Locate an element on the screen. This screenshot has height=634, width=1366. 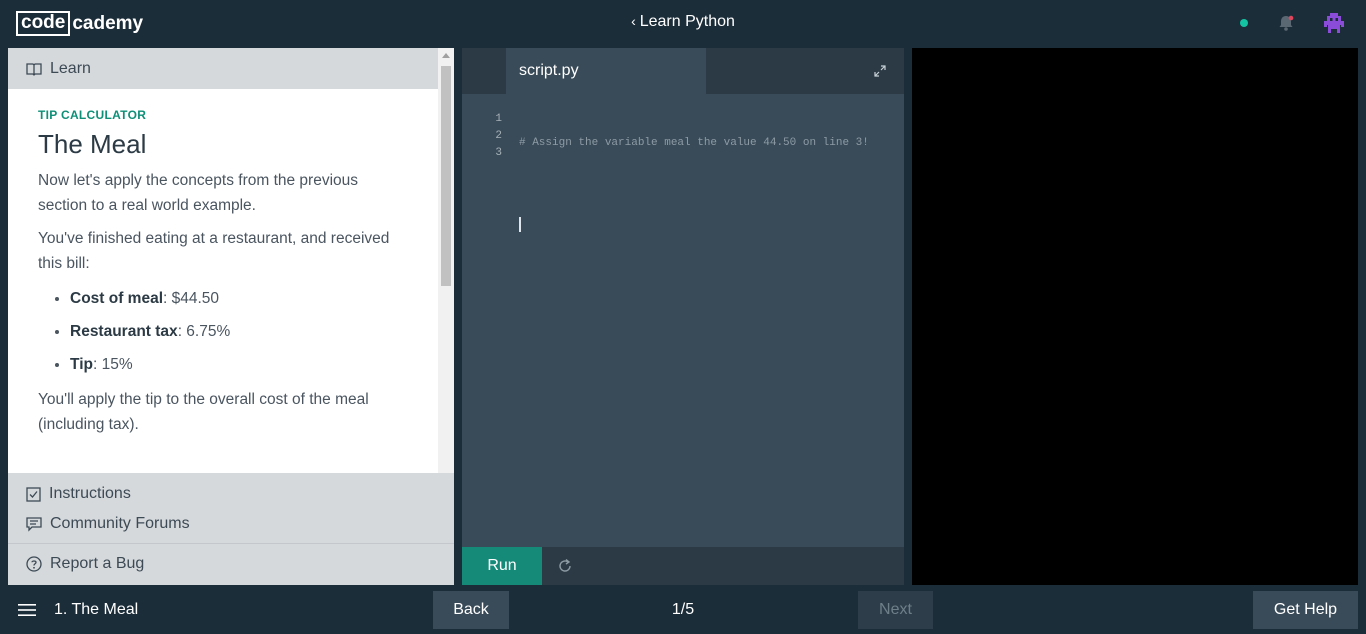
breadcrumb-label: Learn Python is located at coordinates (687, 21).